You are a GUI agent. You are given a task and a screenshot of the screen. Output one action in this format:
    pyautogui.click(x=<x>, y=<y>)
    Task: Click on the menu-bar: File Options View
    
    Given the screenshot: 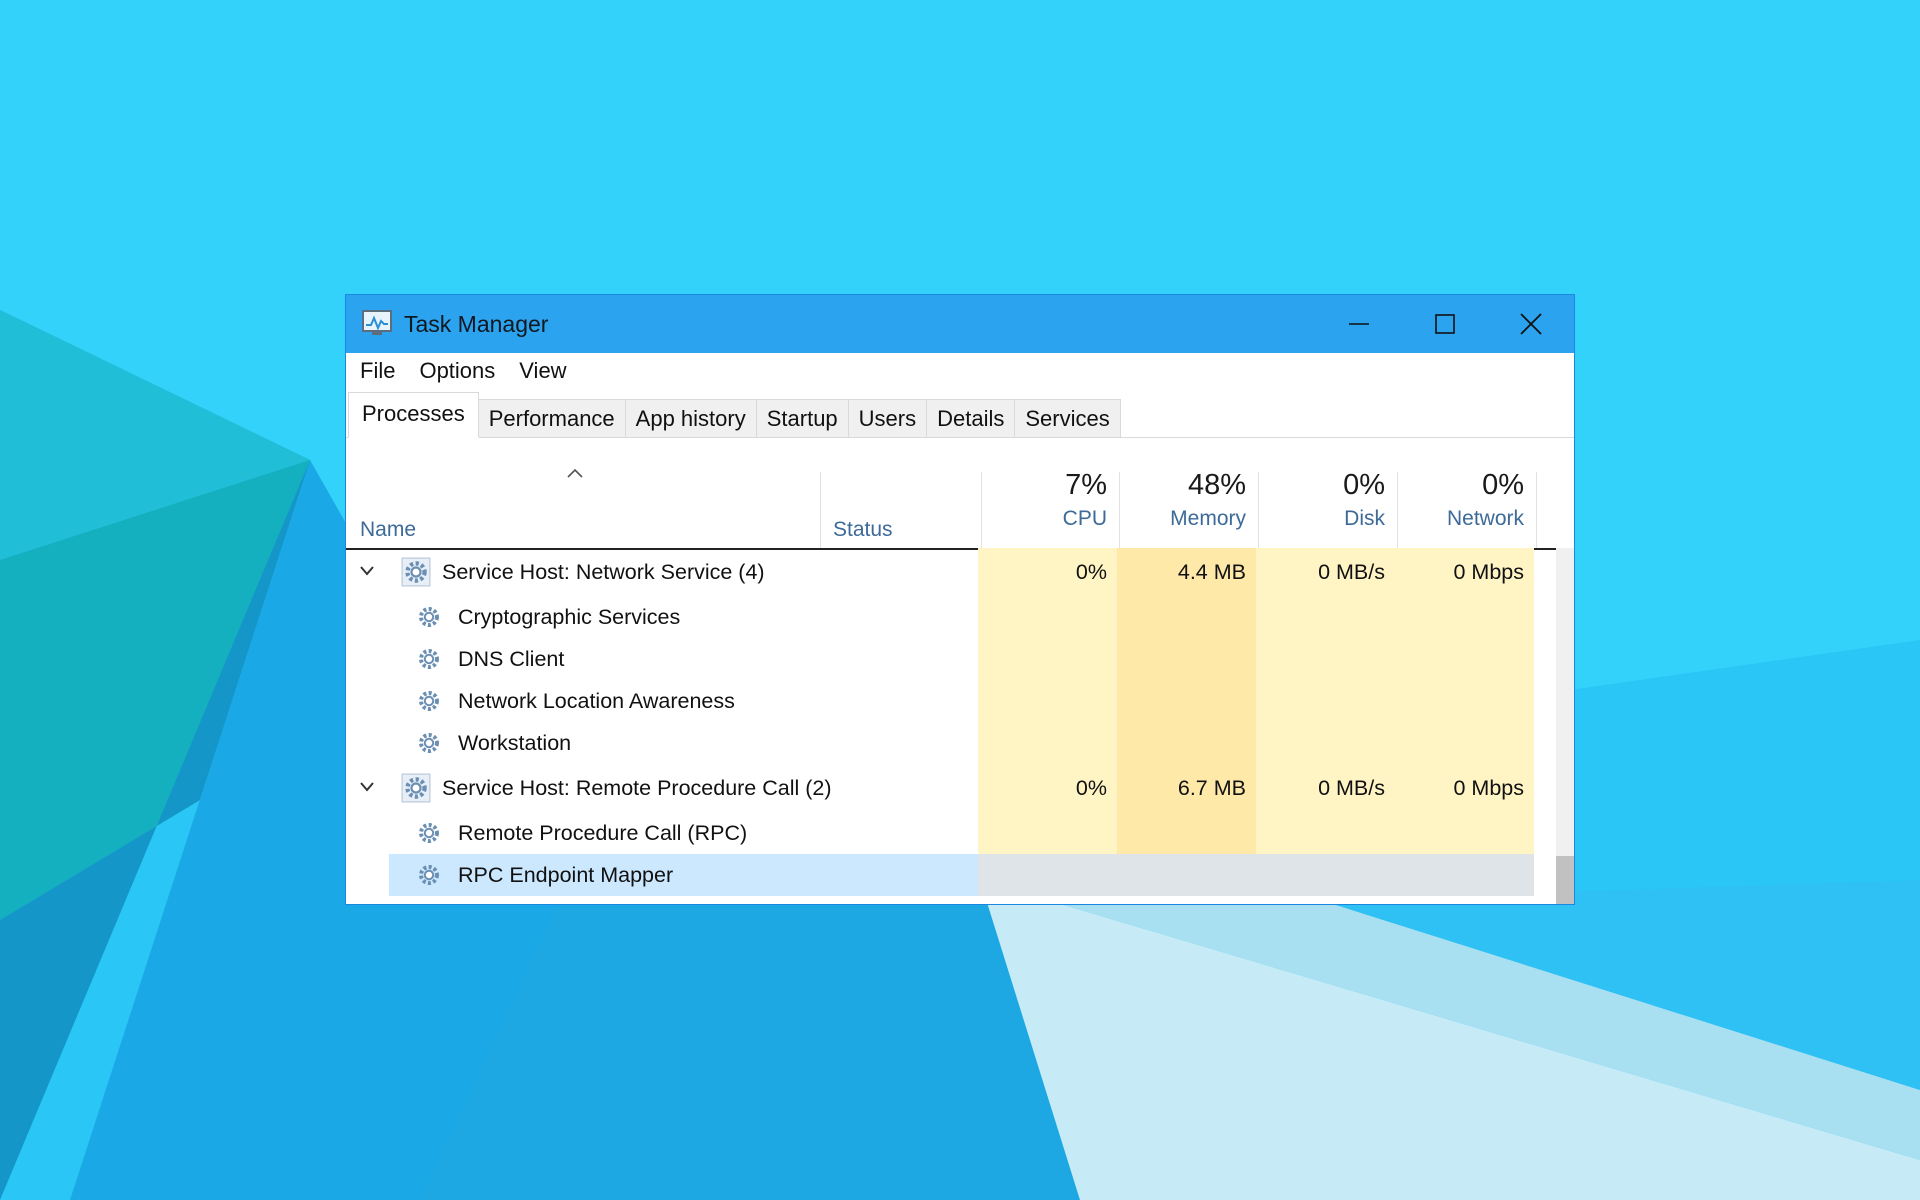 What is the action you would take?
    pyautogui.click(x=960, y=371)
    